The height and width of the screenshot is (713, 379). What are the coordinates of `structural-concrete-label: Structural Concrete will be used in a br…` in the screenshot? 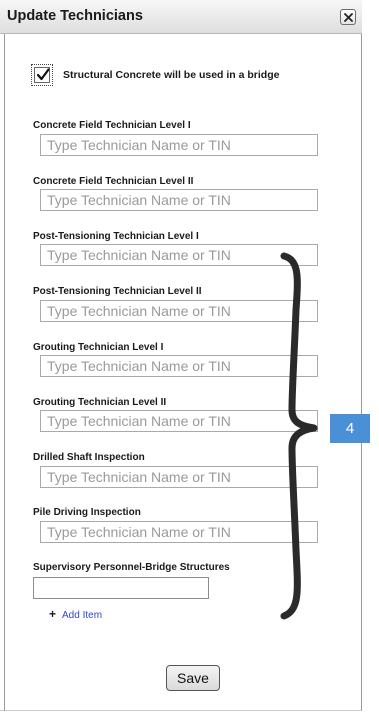 It's located at (171, 75).